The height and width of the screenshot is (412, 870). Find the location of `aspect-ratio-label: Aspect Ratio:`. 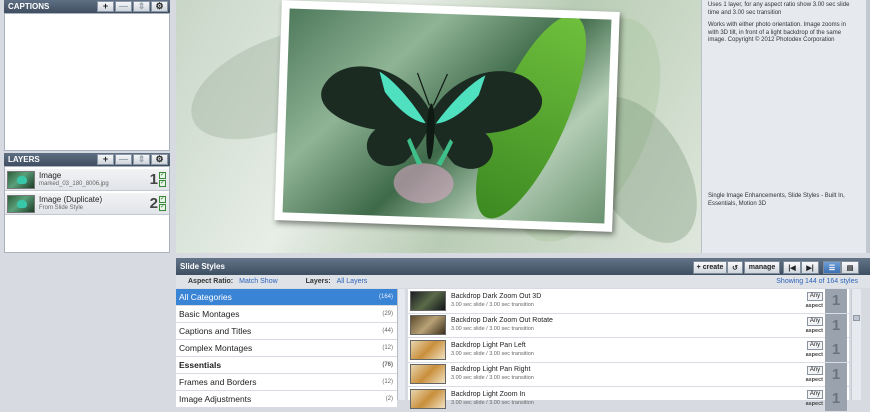

aspect-ratio-label: Aspect Ratio: is located at coordinates (211, 281).